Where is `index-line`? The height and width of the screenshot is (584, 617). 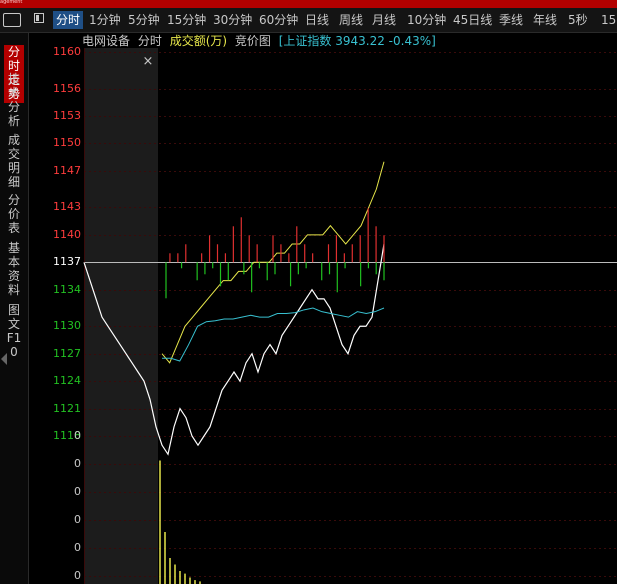 index-line is located at coordinates (273, 334).